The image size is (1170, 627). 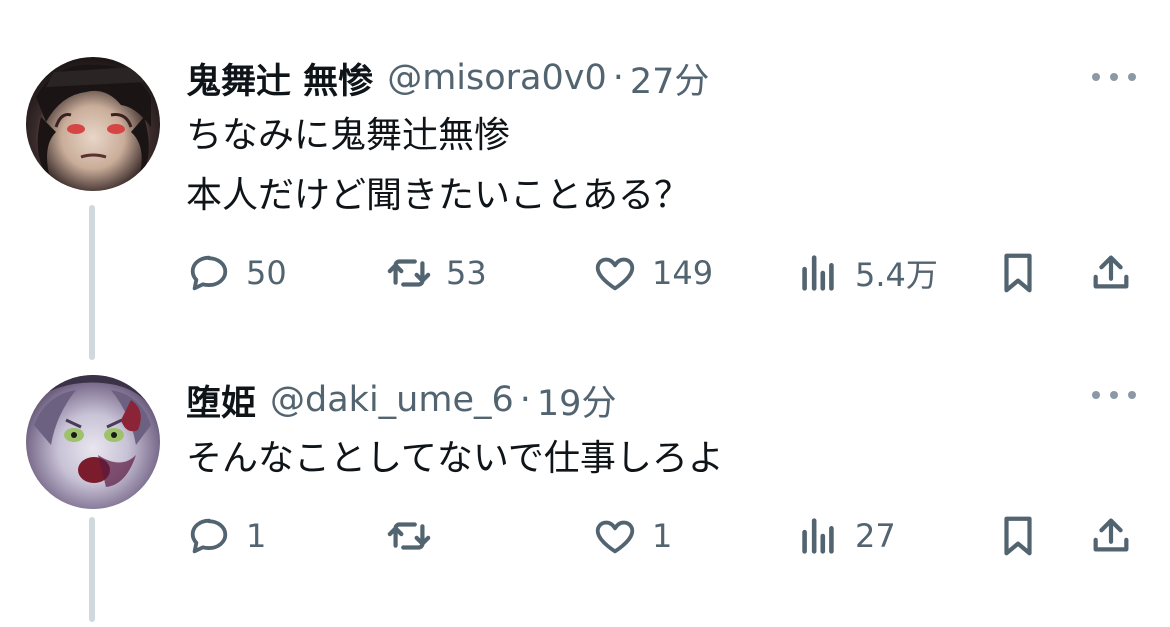 I want to click on display-name: 堕姫, so click(x=221, y=400).